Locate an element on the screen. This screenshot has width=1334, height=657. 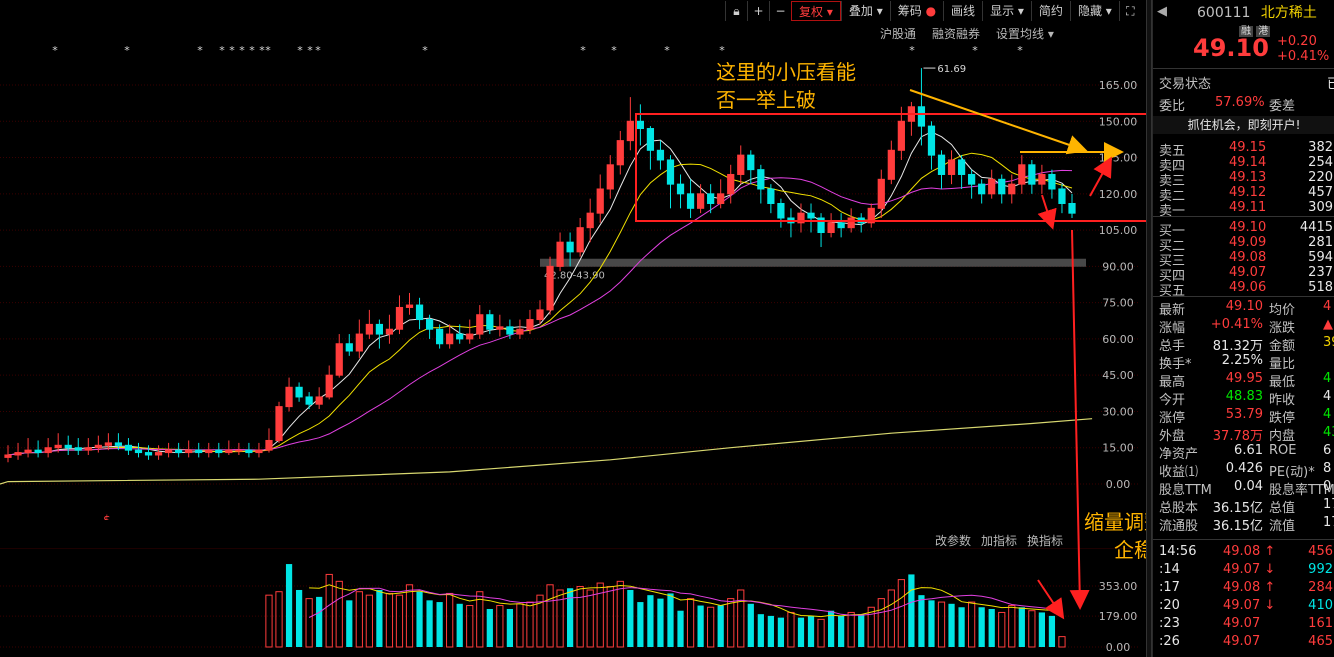
volume-toolbar: 改参数 加指标 换指标 is located at coordinates (999, 540).